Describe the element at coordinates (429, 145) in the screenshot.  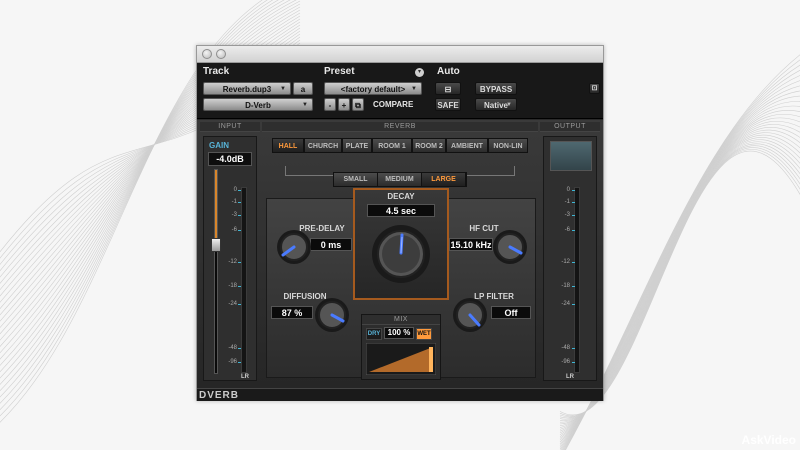
I see `algorithm-tab-room-2: ROOM 2` at that location.